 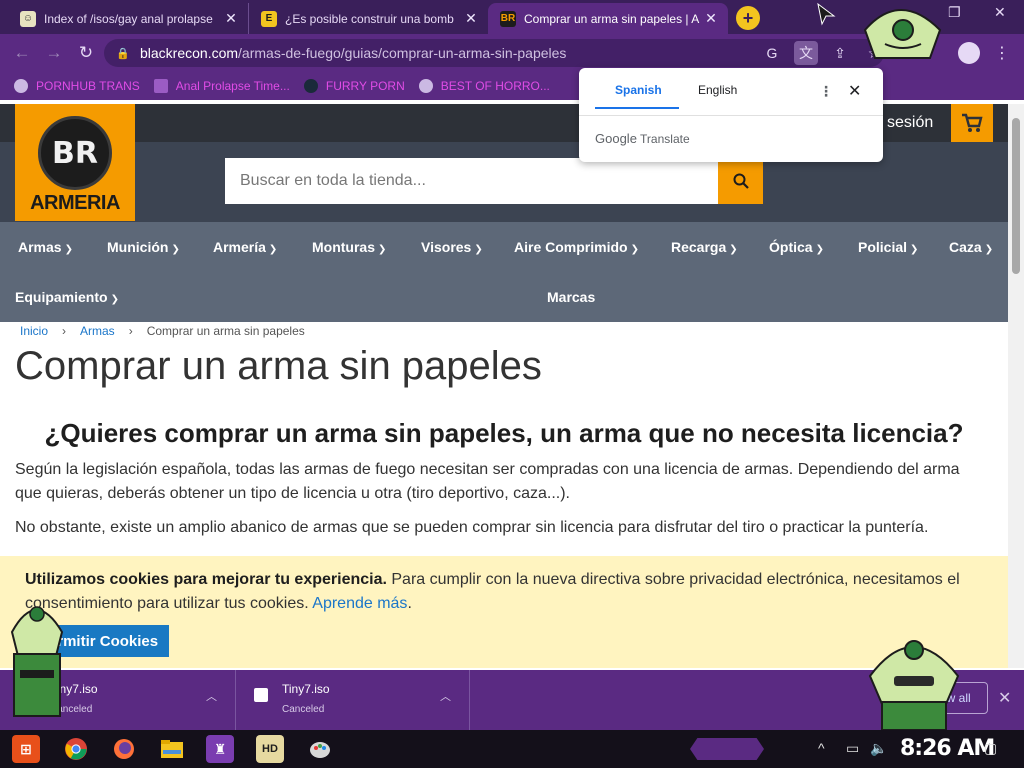 What do you see at coordinates (261, 695) in the screenshot?
I see `file-icon` at bounding box center [261, 695].